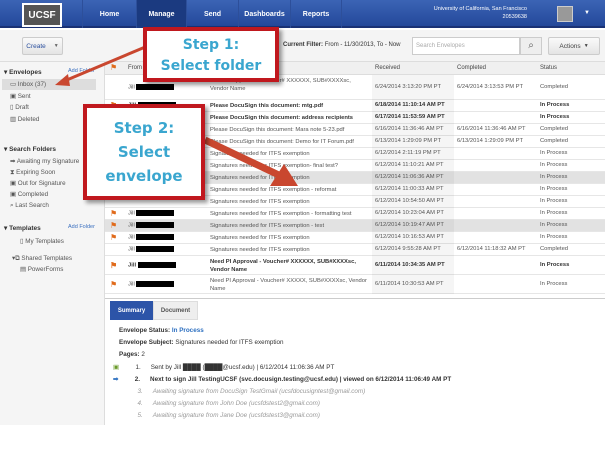 Image resolution: width=605 pixels, height=450 pixels. I want to click on arrow-step2, so click(244, 158).